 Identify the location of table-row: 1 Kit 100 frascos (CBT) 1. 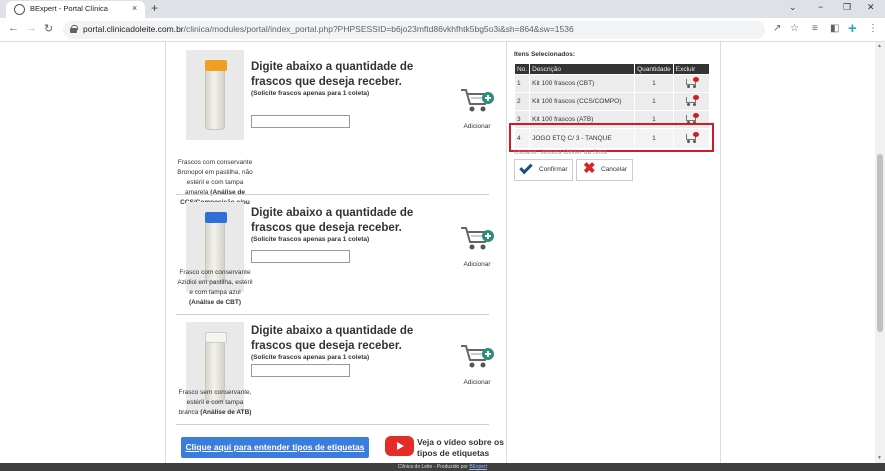
(612, 83).